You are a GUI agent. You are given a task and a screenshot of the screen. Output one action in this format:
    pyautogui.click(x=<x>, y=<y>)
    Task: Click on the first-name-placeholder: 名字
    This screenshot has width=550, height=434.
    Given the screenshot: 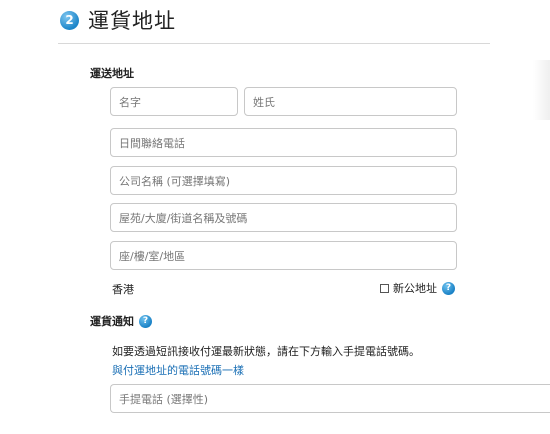 What is the action you would take?
    pyautogui.click(x=130, y=102)
    